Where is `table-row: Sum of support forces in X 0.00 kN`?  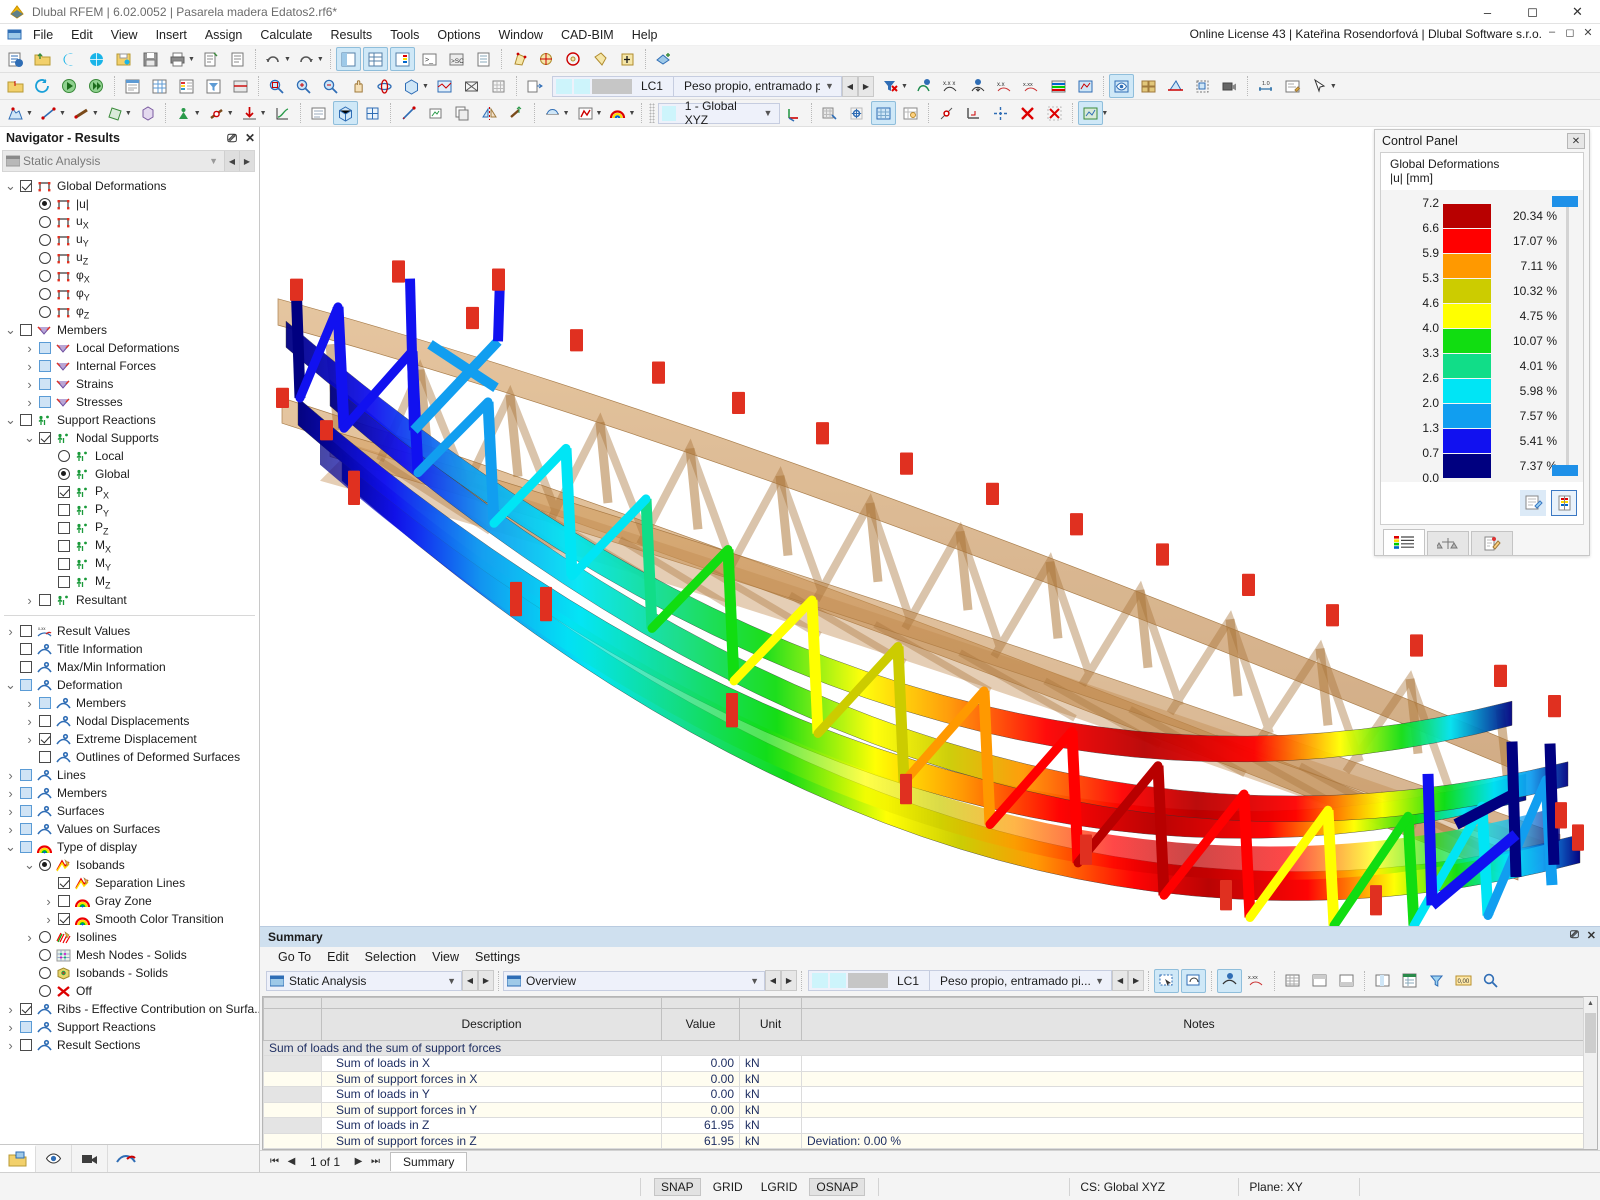
table-row: Sum of support forces in X 0.00 kN is located at coordinates (930, 1078).